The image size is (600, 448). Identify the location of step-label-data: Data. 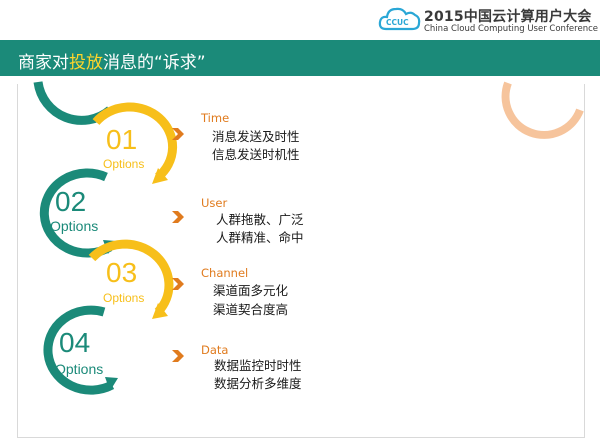
(215, 350).